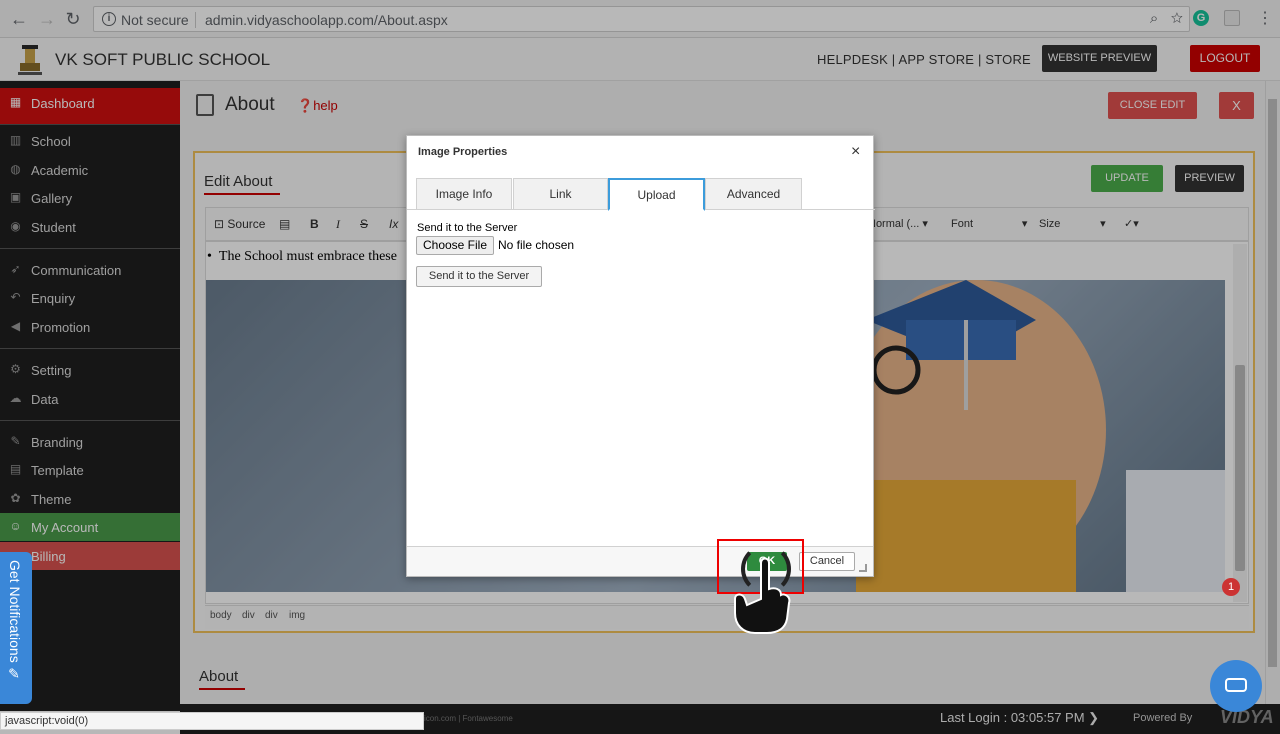  Describe the element at coordinates (463, 152) in the screenshot. I see `dialog-title: Image Properties` at that location.